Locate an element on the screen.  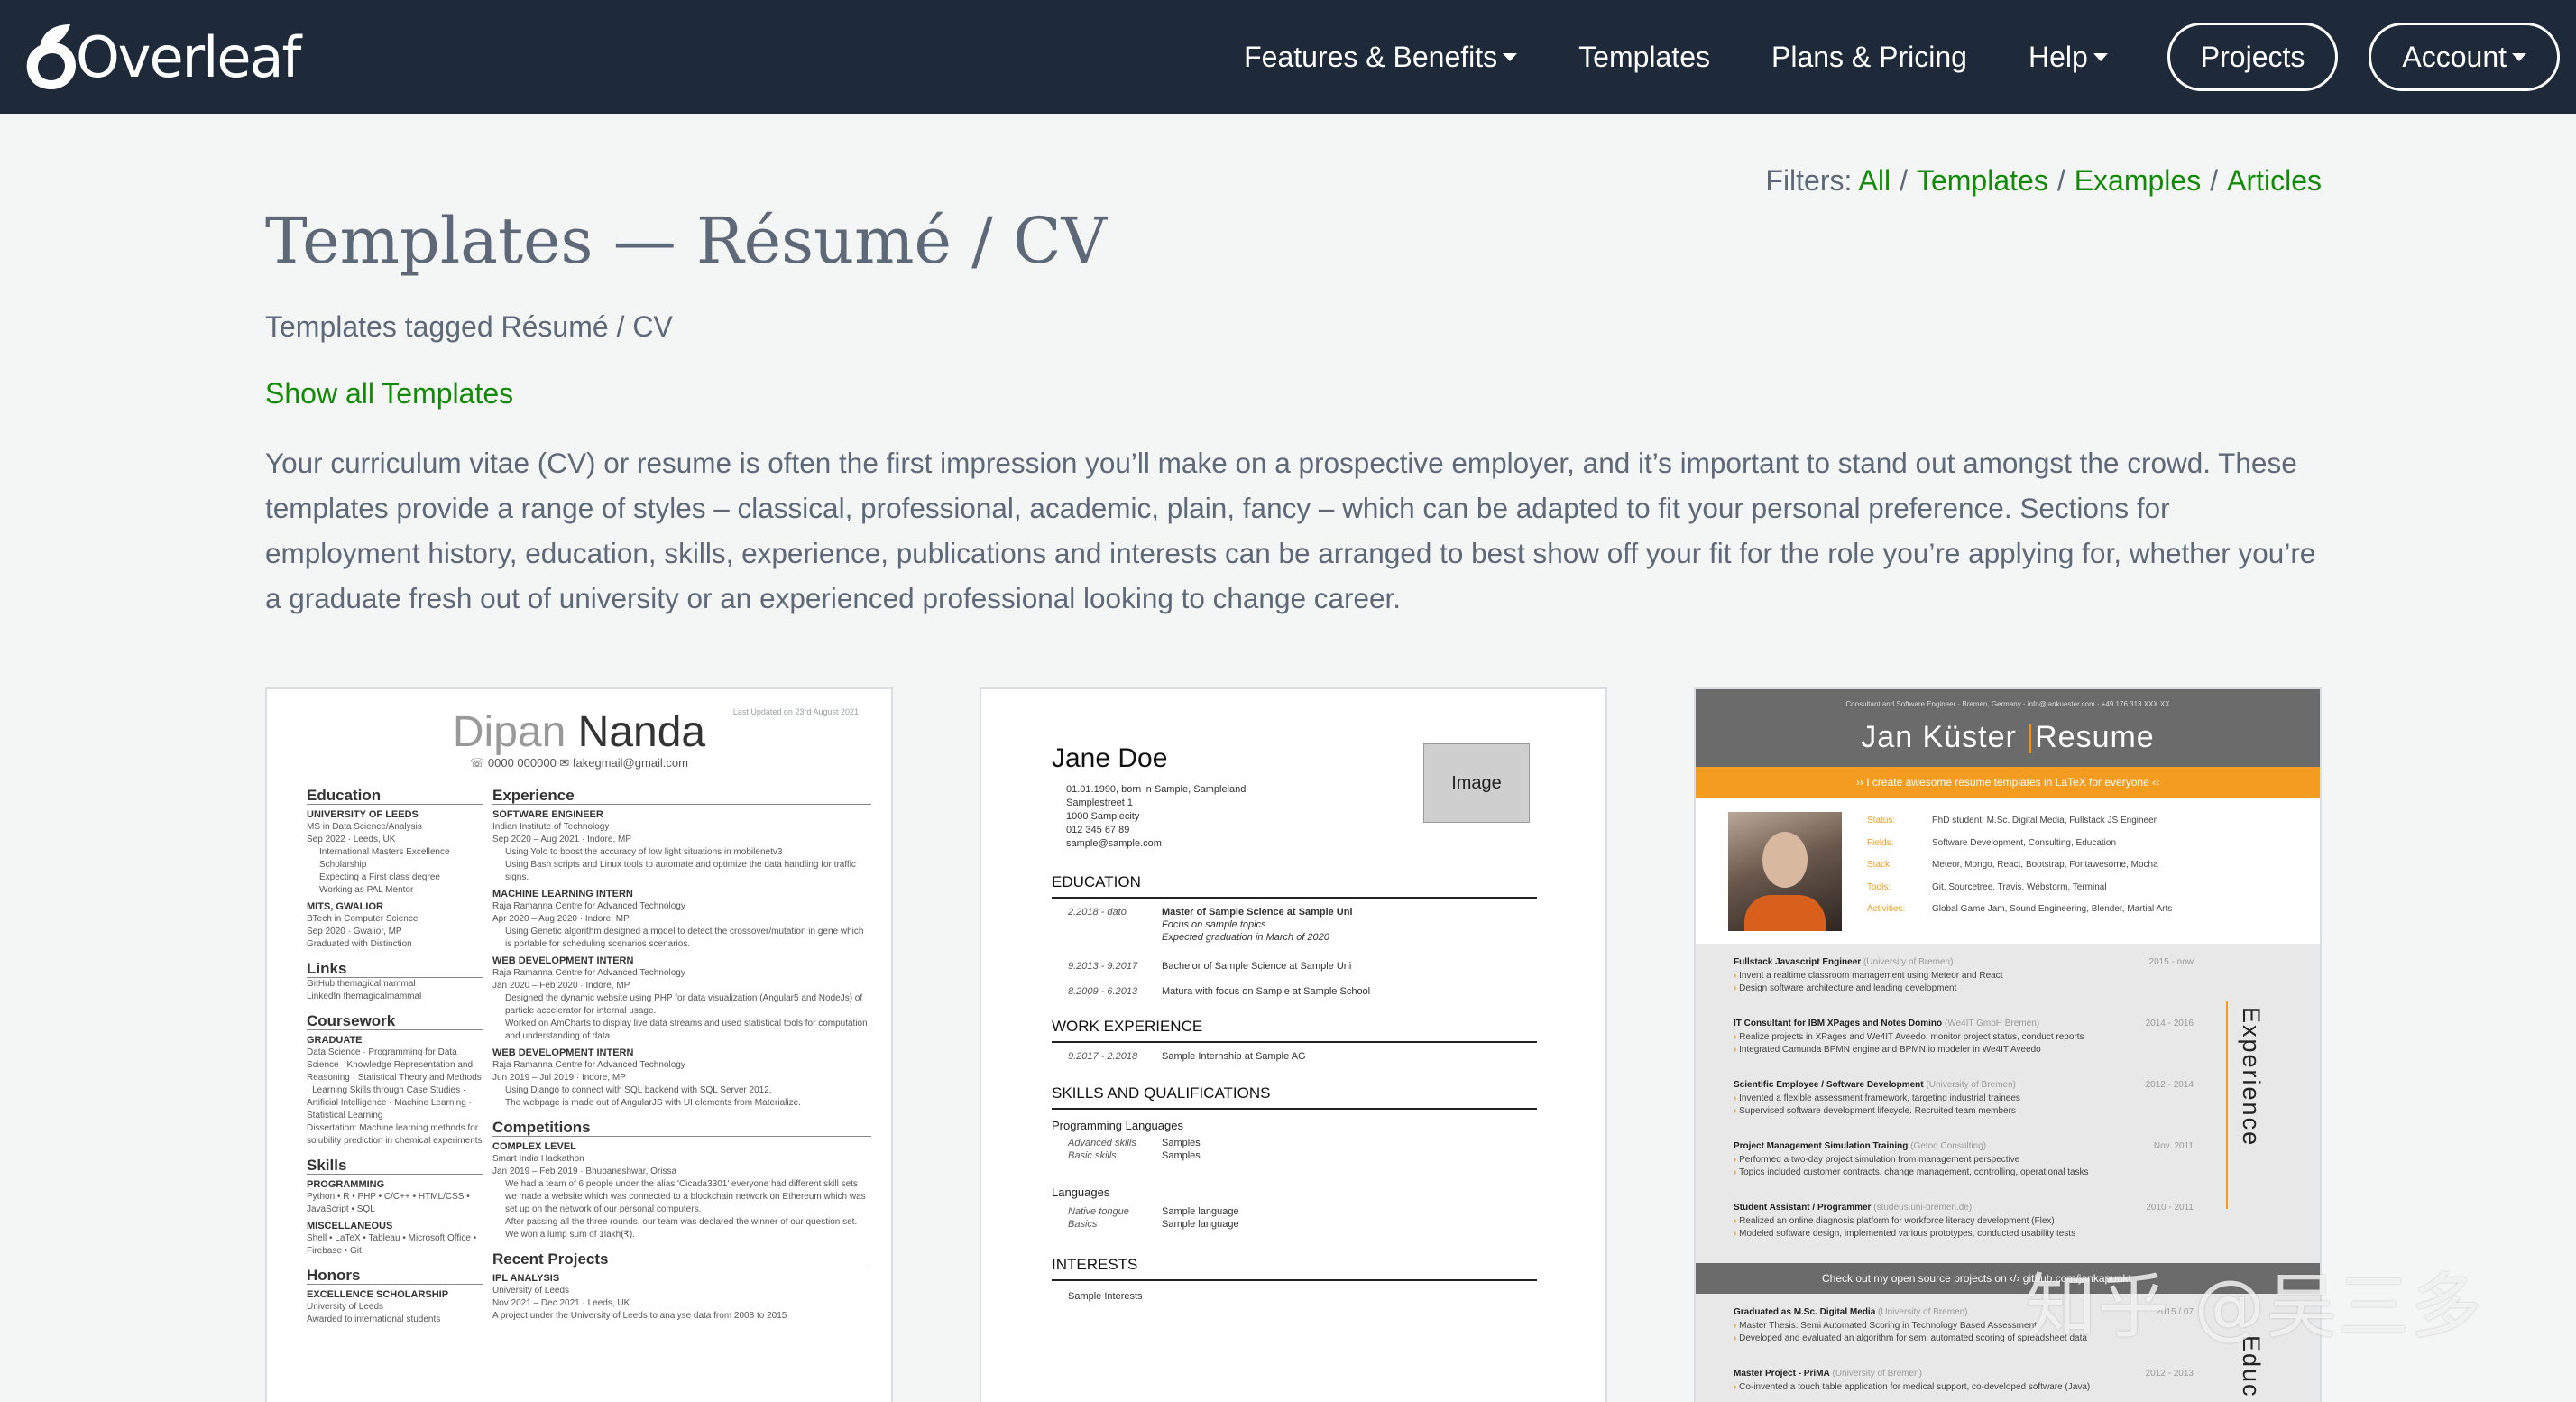
card1-bullet: Expecting a First class degree is located at coordinates (379, 877).